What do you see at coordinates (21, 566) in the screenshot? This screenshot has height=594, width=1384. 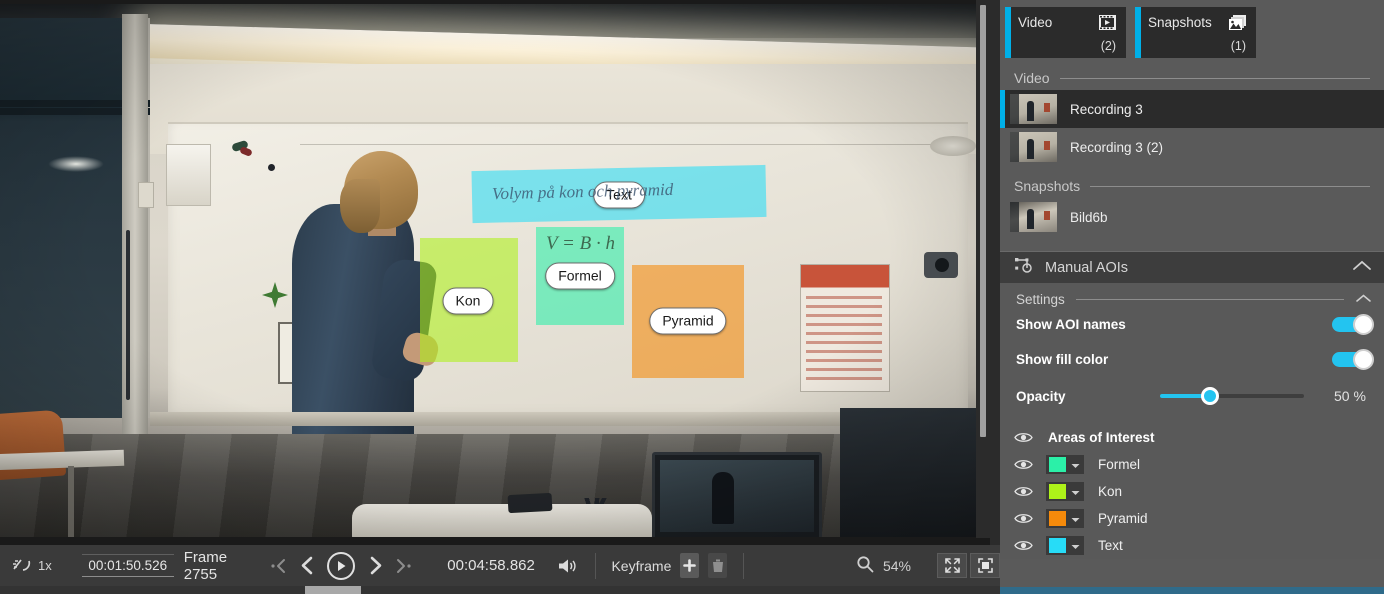 I see `speed-gauge-icon` at bounding box center [21, 566].